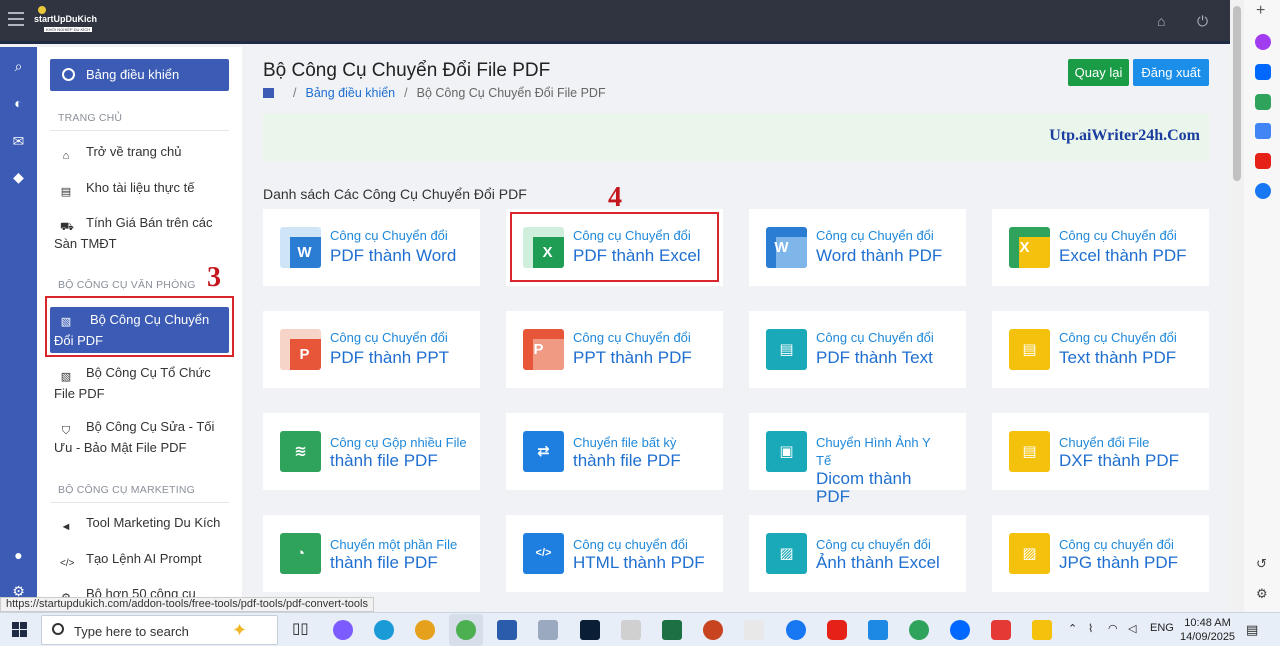  I want to click on language-indicator: ENG, so click(1162, 628).